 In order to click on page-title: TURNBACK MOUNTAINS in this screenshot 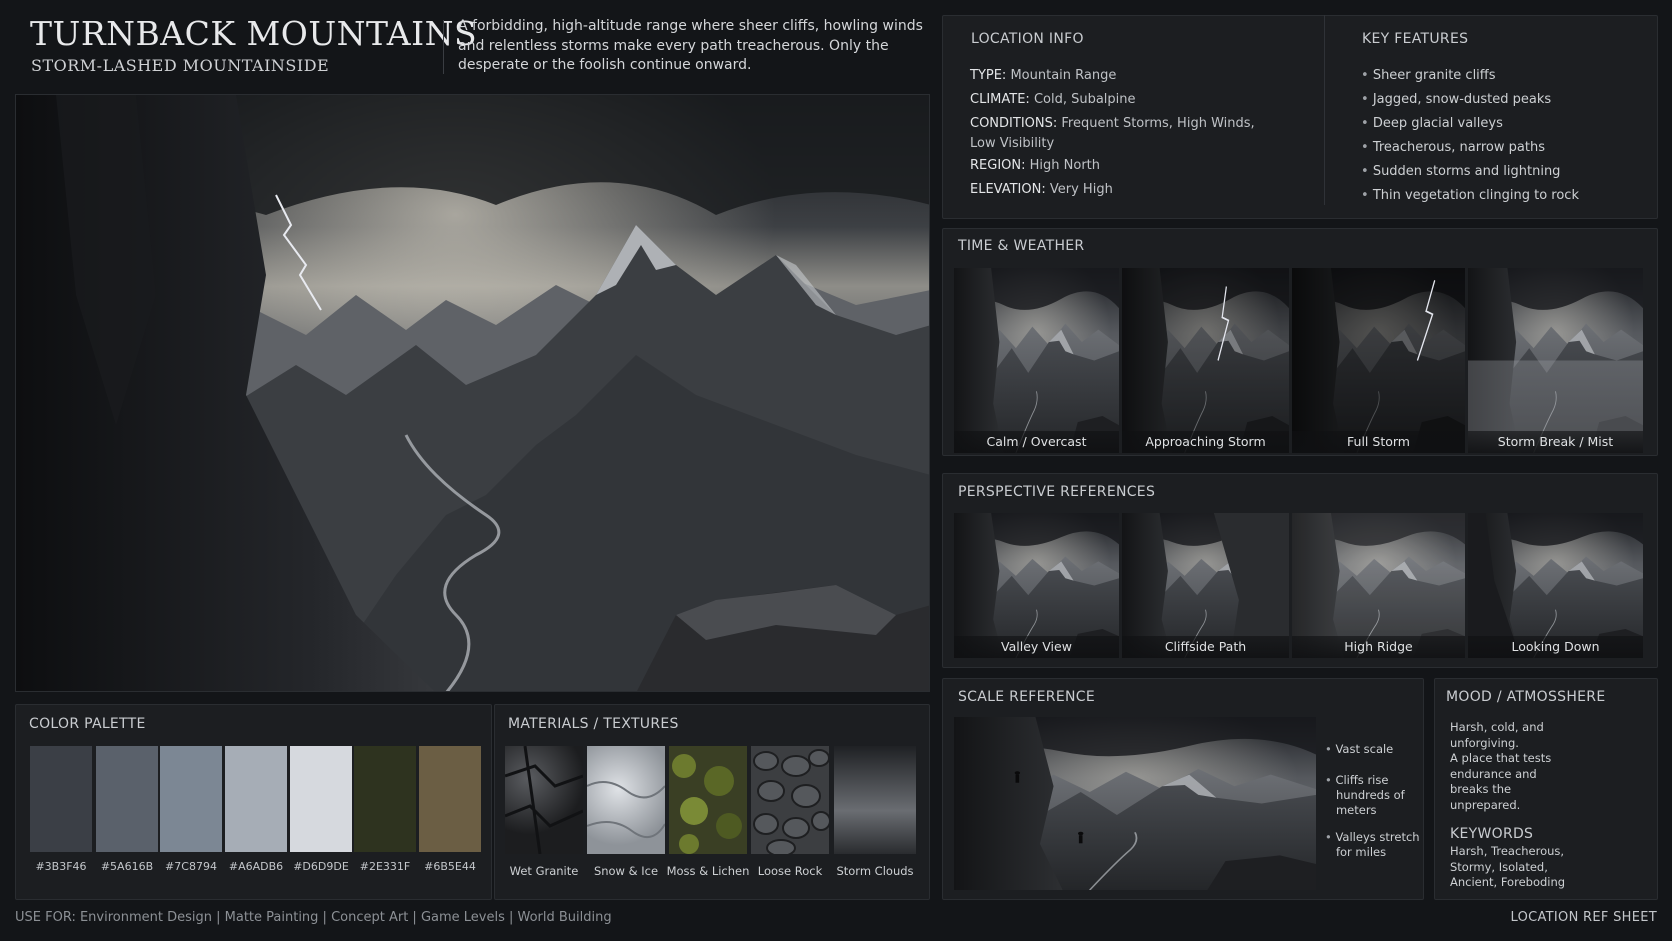, I will do `click(254, 33)`.